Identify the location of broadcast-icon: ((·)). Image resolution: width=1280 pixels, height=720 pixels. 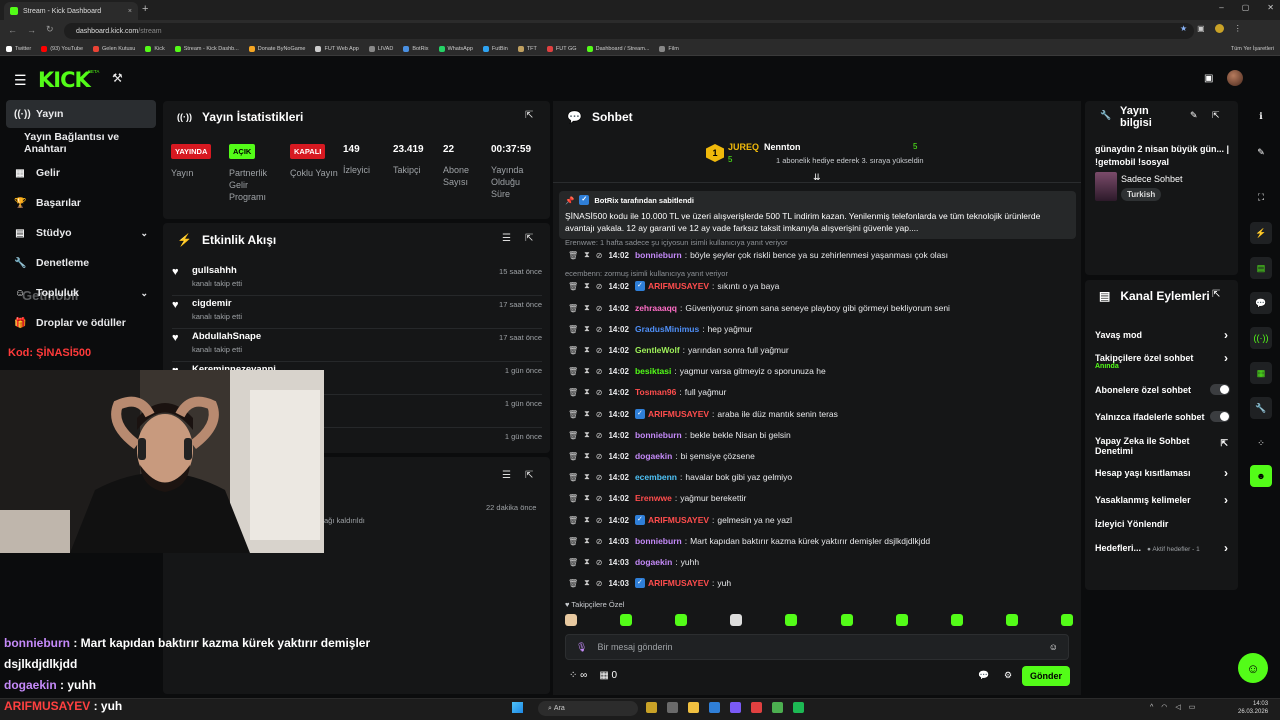
(1261, 338).